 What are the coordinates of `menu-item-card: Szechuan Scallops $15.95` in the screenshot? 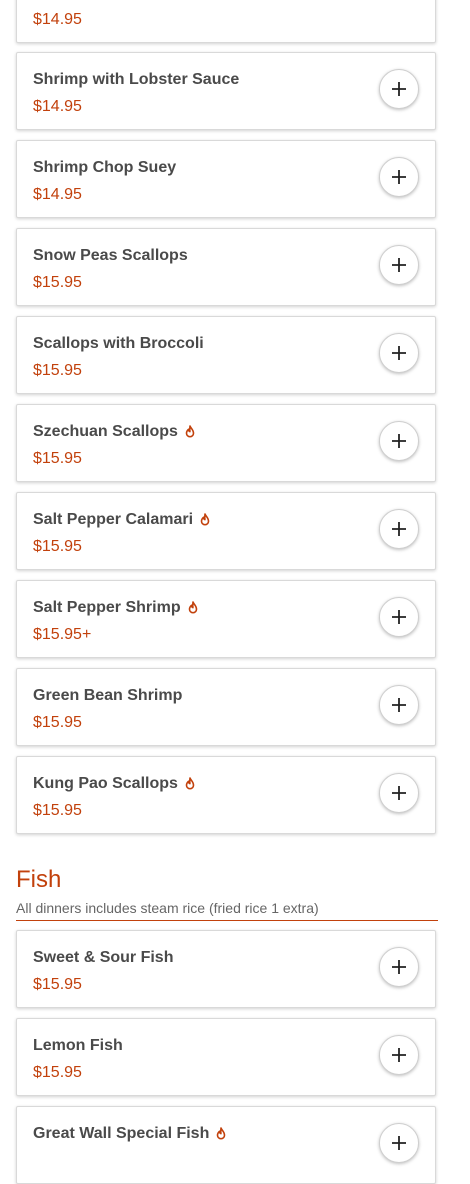 It's located at (226, 443).